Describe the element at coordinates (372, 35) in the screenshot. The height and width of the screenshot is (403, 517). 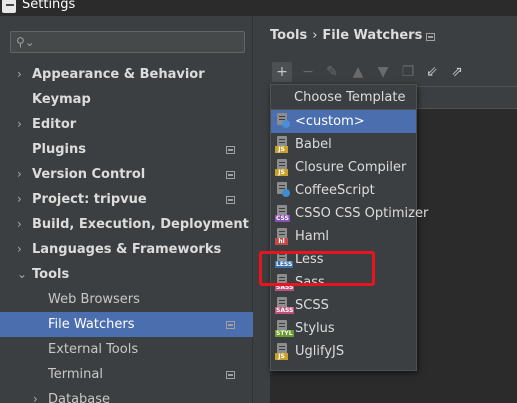
I see `breadcrumb-current: File Watchers` at that location.